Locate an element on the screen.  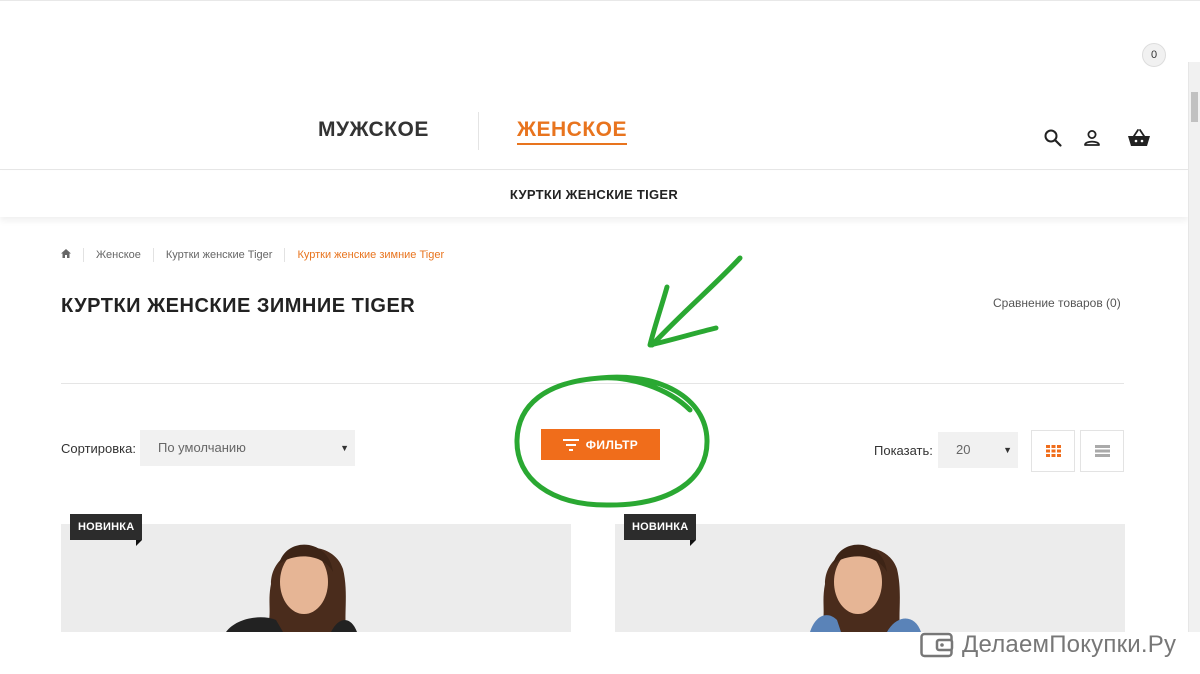
nav-women: ЖЕНСКОЕ is located at coordinates (572, 131).